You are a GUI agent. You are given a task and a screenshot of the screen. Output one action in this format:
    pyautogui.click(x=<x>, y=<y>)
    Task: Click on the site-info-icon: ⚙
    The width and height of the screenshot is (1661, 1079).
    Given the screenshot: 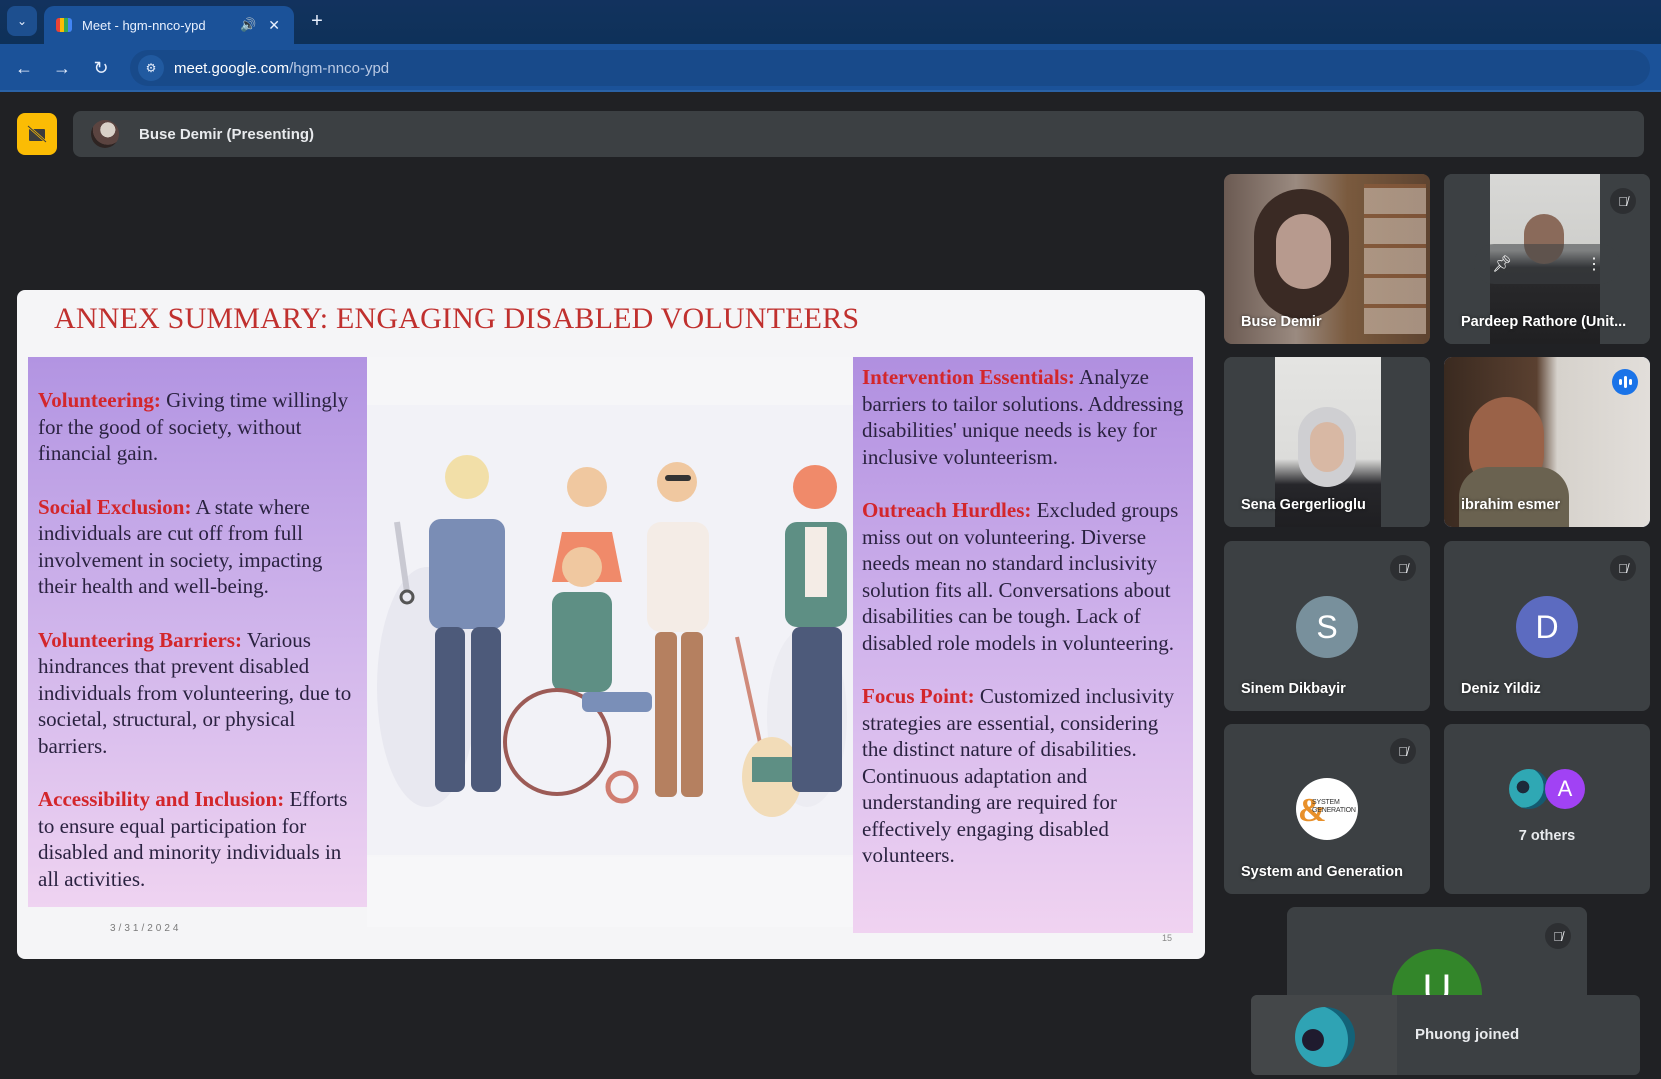 What is the action you would take?
    pyautogui.click(x=151, y=68)
    